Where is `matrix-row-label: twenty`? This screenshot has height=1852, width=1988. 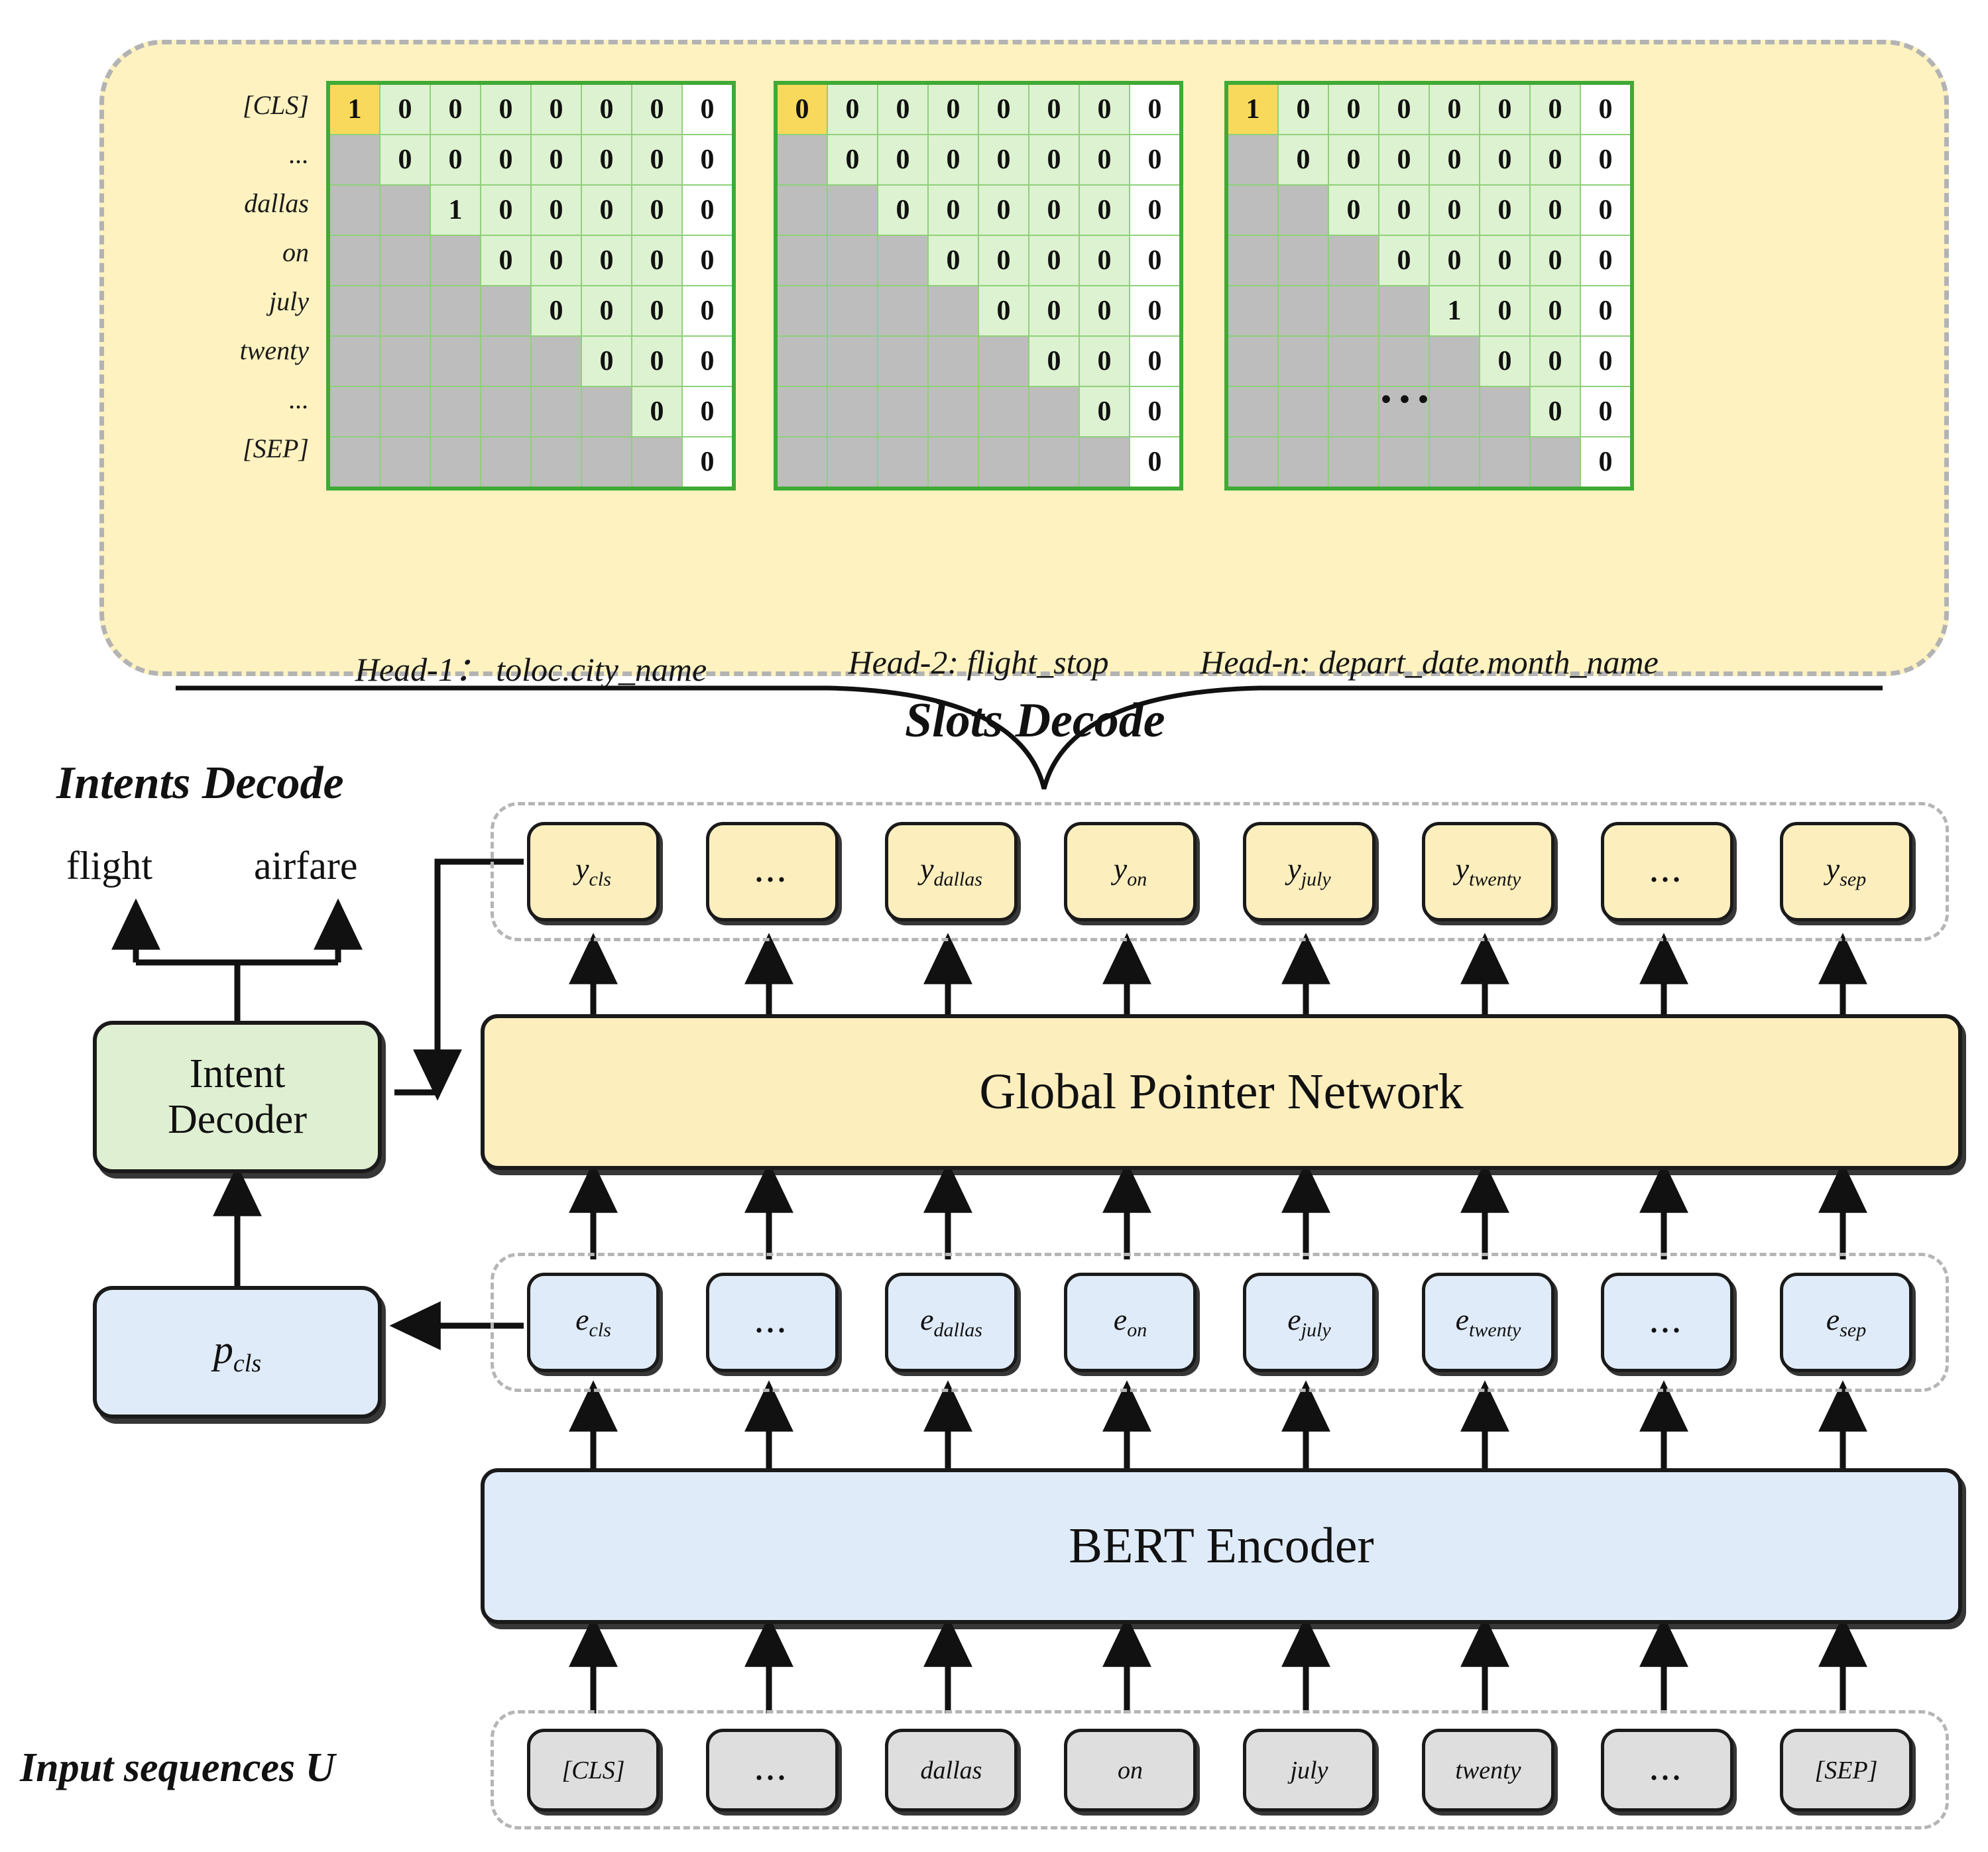 matrix-row-label: twenty is located at coordinates (274, 350).